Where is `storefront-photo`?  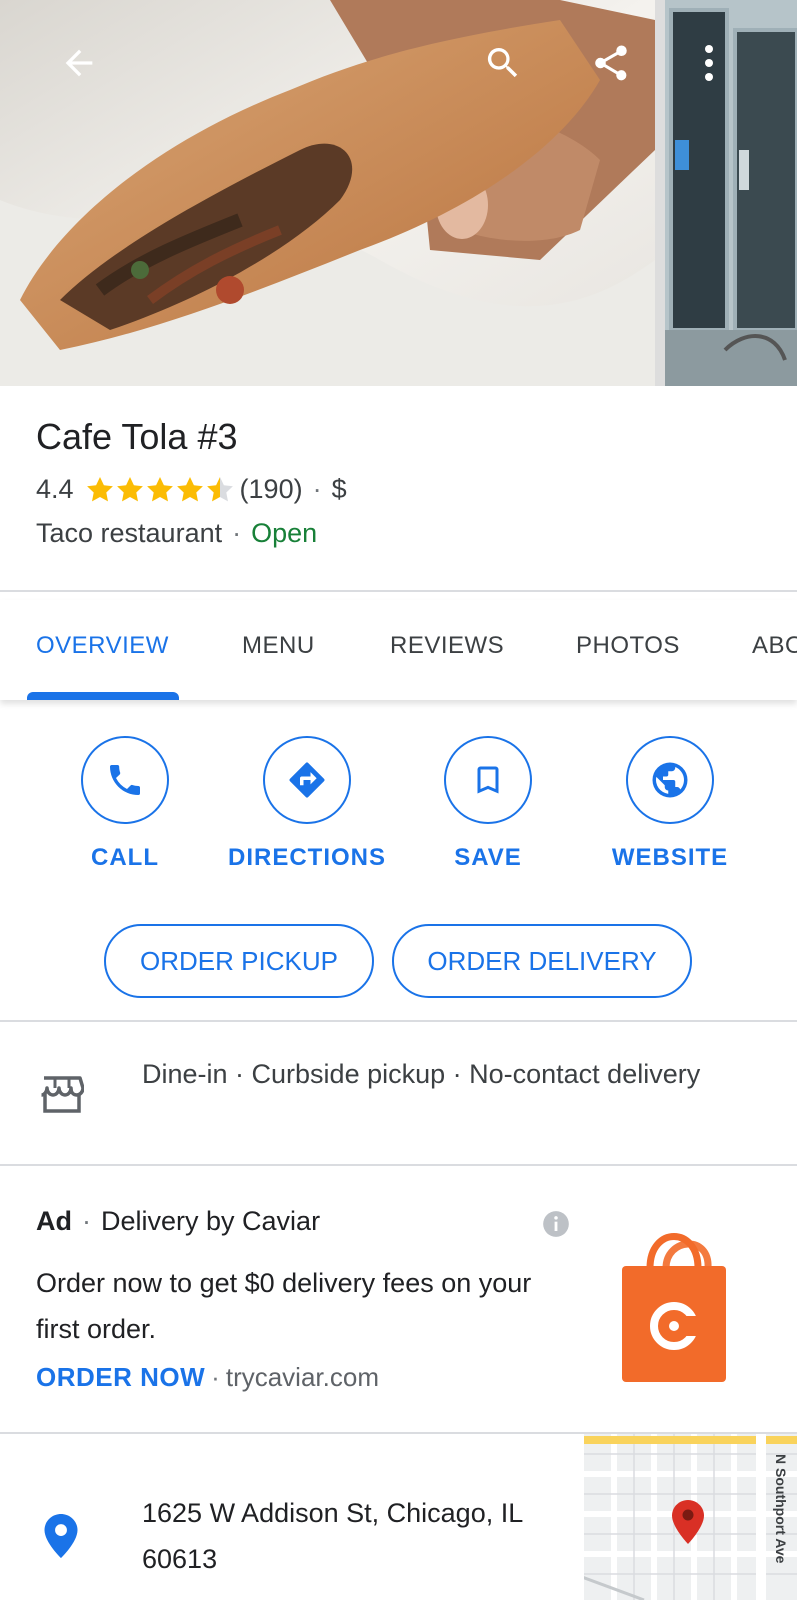 storefront-photo is located at coordinates (731, 193).